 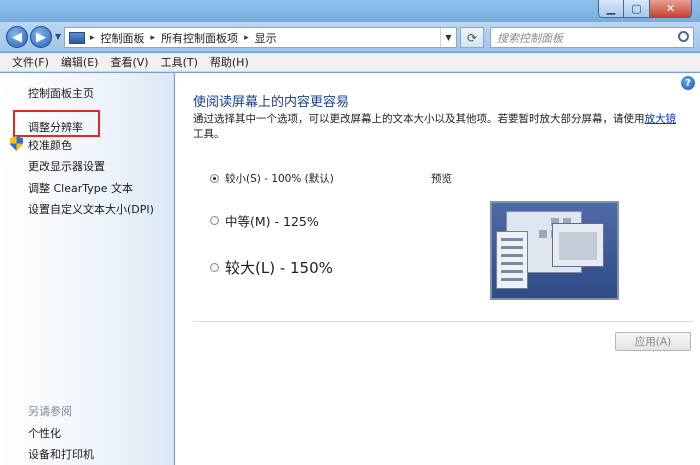 I want to click on size-option-large: 较大(L) - 150%, so click(x=271, y=267).